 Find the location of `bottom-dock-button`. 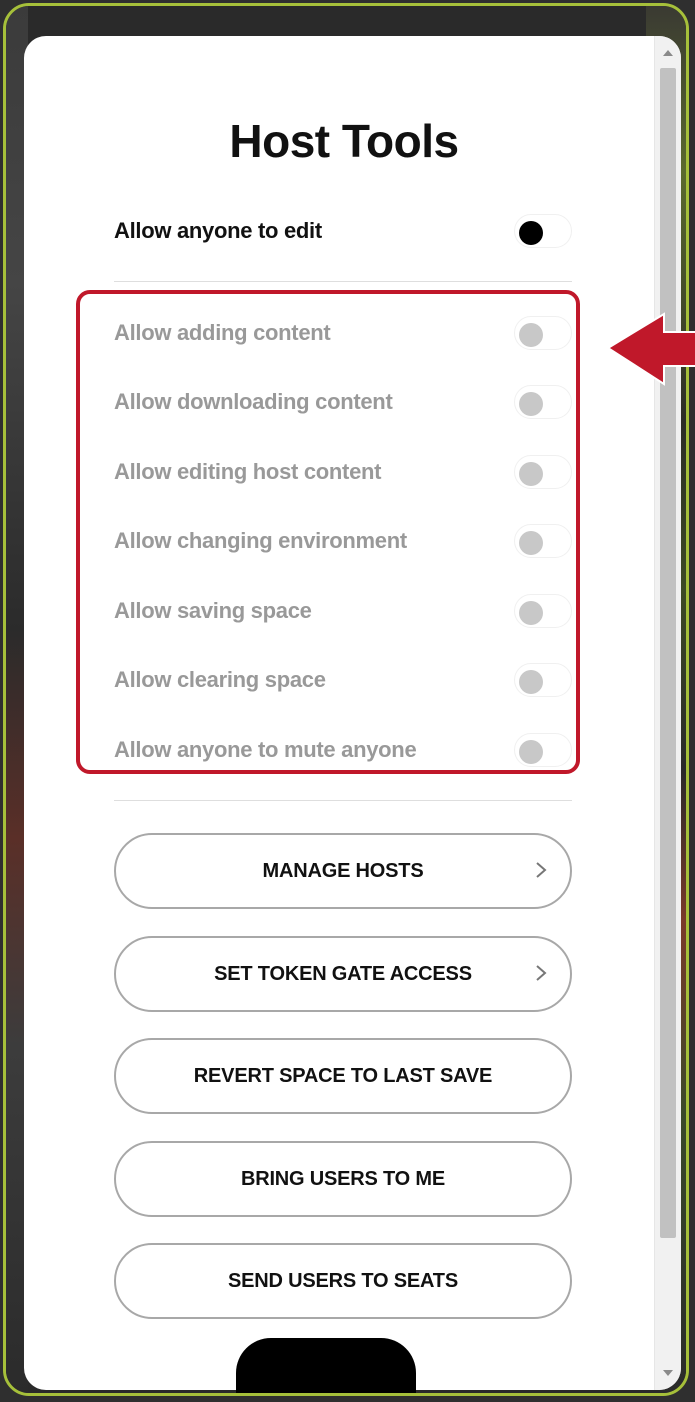

bottom-dock-button is located at coordinates (326, 1365).